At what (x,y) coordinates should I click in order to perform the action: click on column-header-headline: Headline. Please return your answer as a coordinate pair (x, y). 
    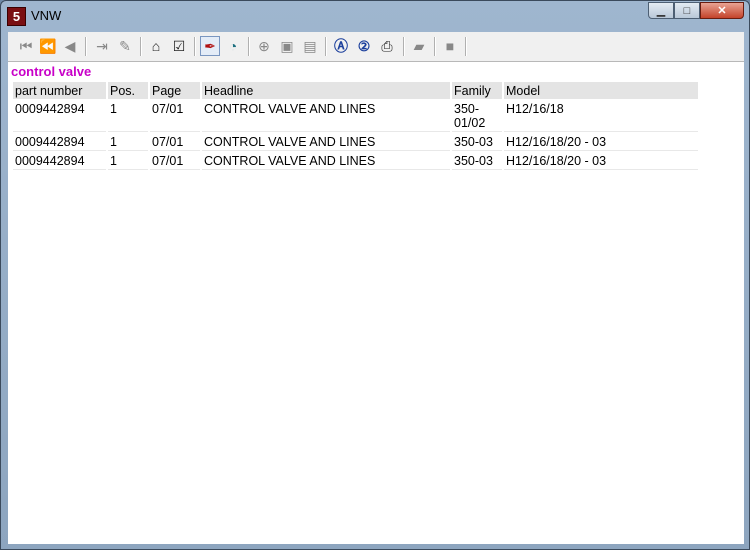
    Looking at the image, I should click on (326, 90).